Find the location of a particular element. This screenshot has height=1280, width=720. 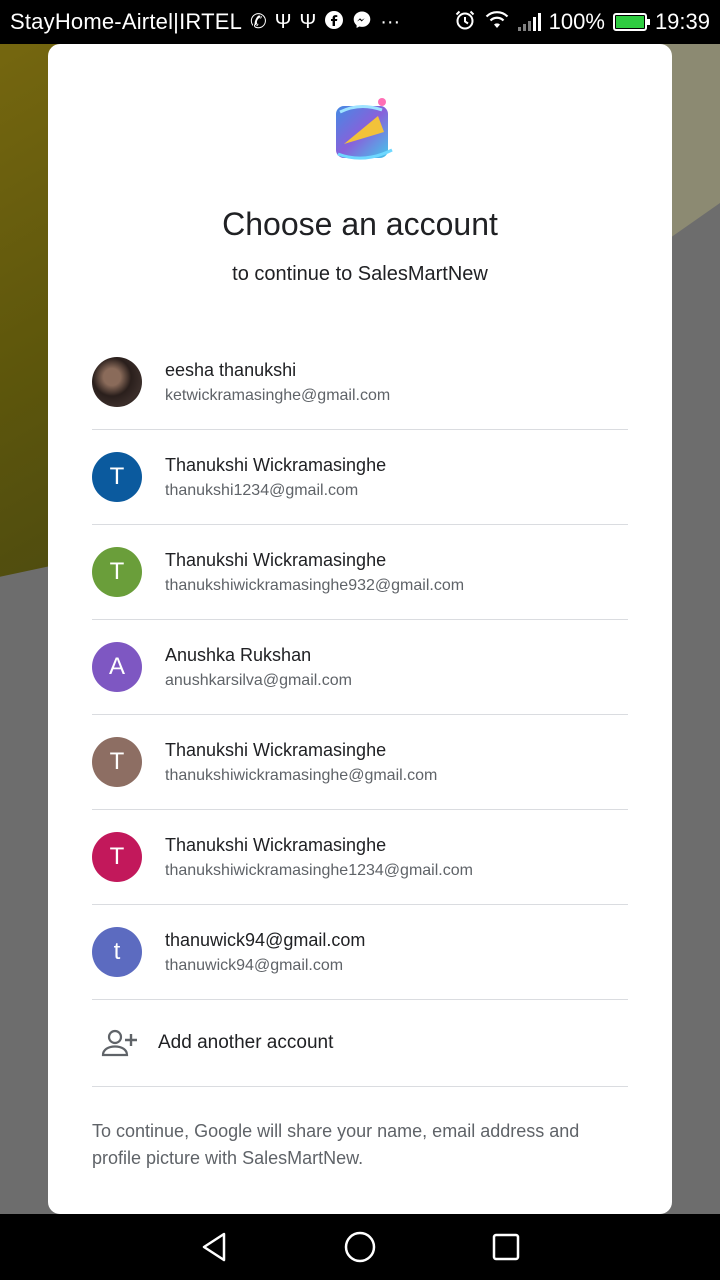

status-left: StayHome-Airtel|IRTEL ✆ Ψ Ψ ··· is located at coordinates (205, 22).